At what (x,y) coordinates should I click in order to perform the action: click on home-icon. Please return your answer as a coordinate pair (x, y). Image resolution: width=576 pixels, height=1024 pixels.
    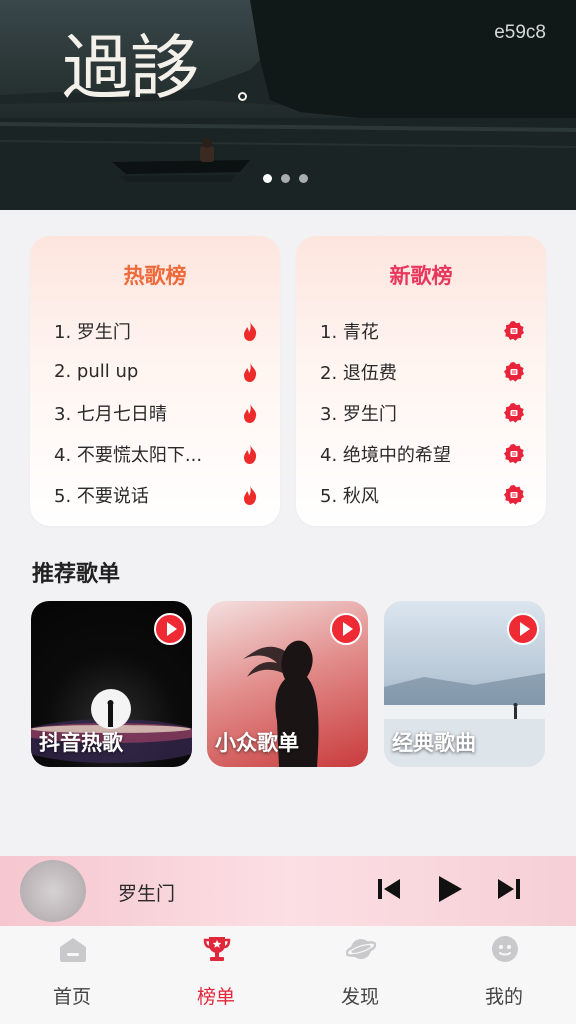
    Looking at the image, I should click on (73, 950).